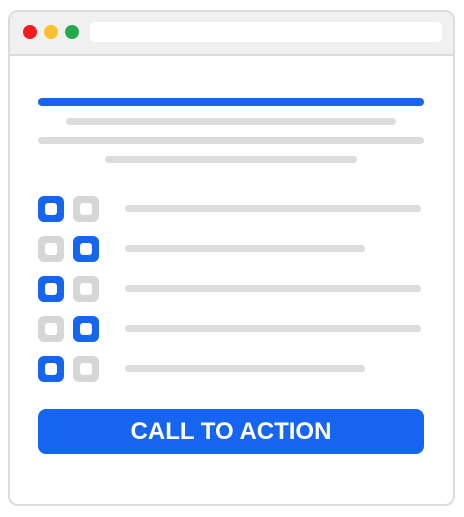 This screenshot has width=464, height=517. What do you see at coordinates (72, 32) in the screenshot?
I see `maximize-window-dot` at bounding box center [72, 32].